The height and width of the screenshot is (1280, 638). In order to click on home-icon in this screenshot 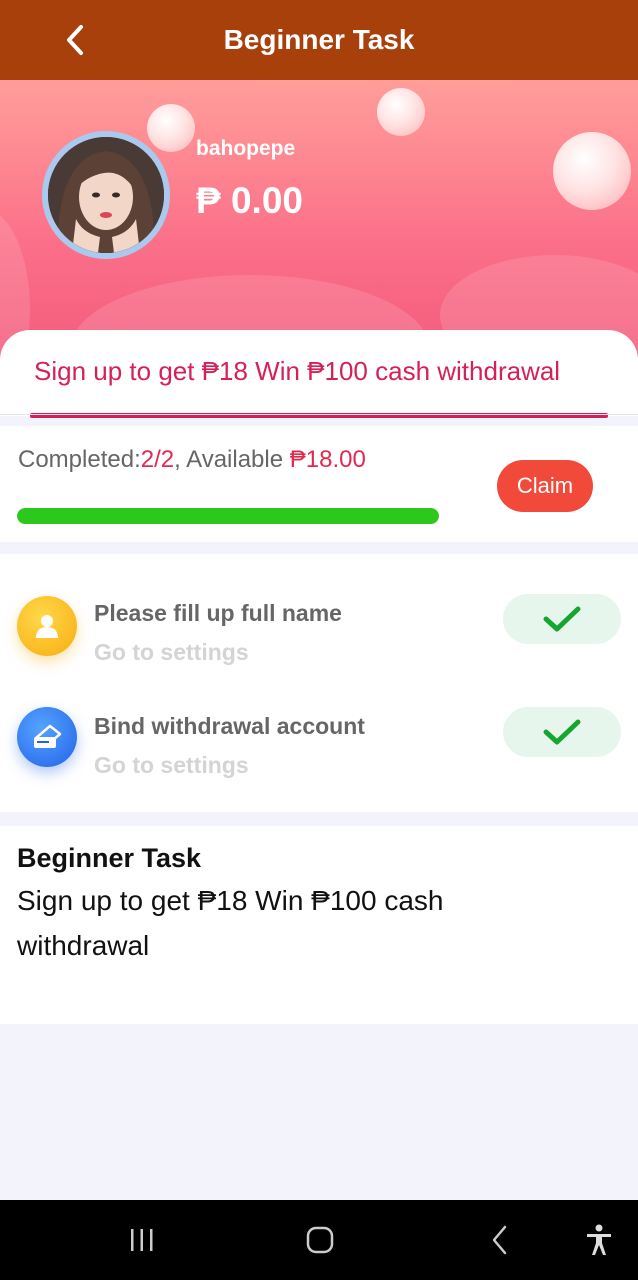, I will do `click(320, 1240)`.